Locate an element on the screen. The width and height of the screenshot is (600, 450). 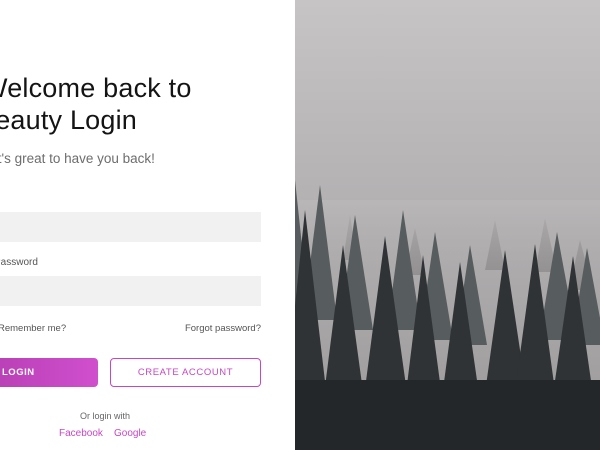
page-title: Welcome back to Beauty Login is located at coordinates (147, 104).